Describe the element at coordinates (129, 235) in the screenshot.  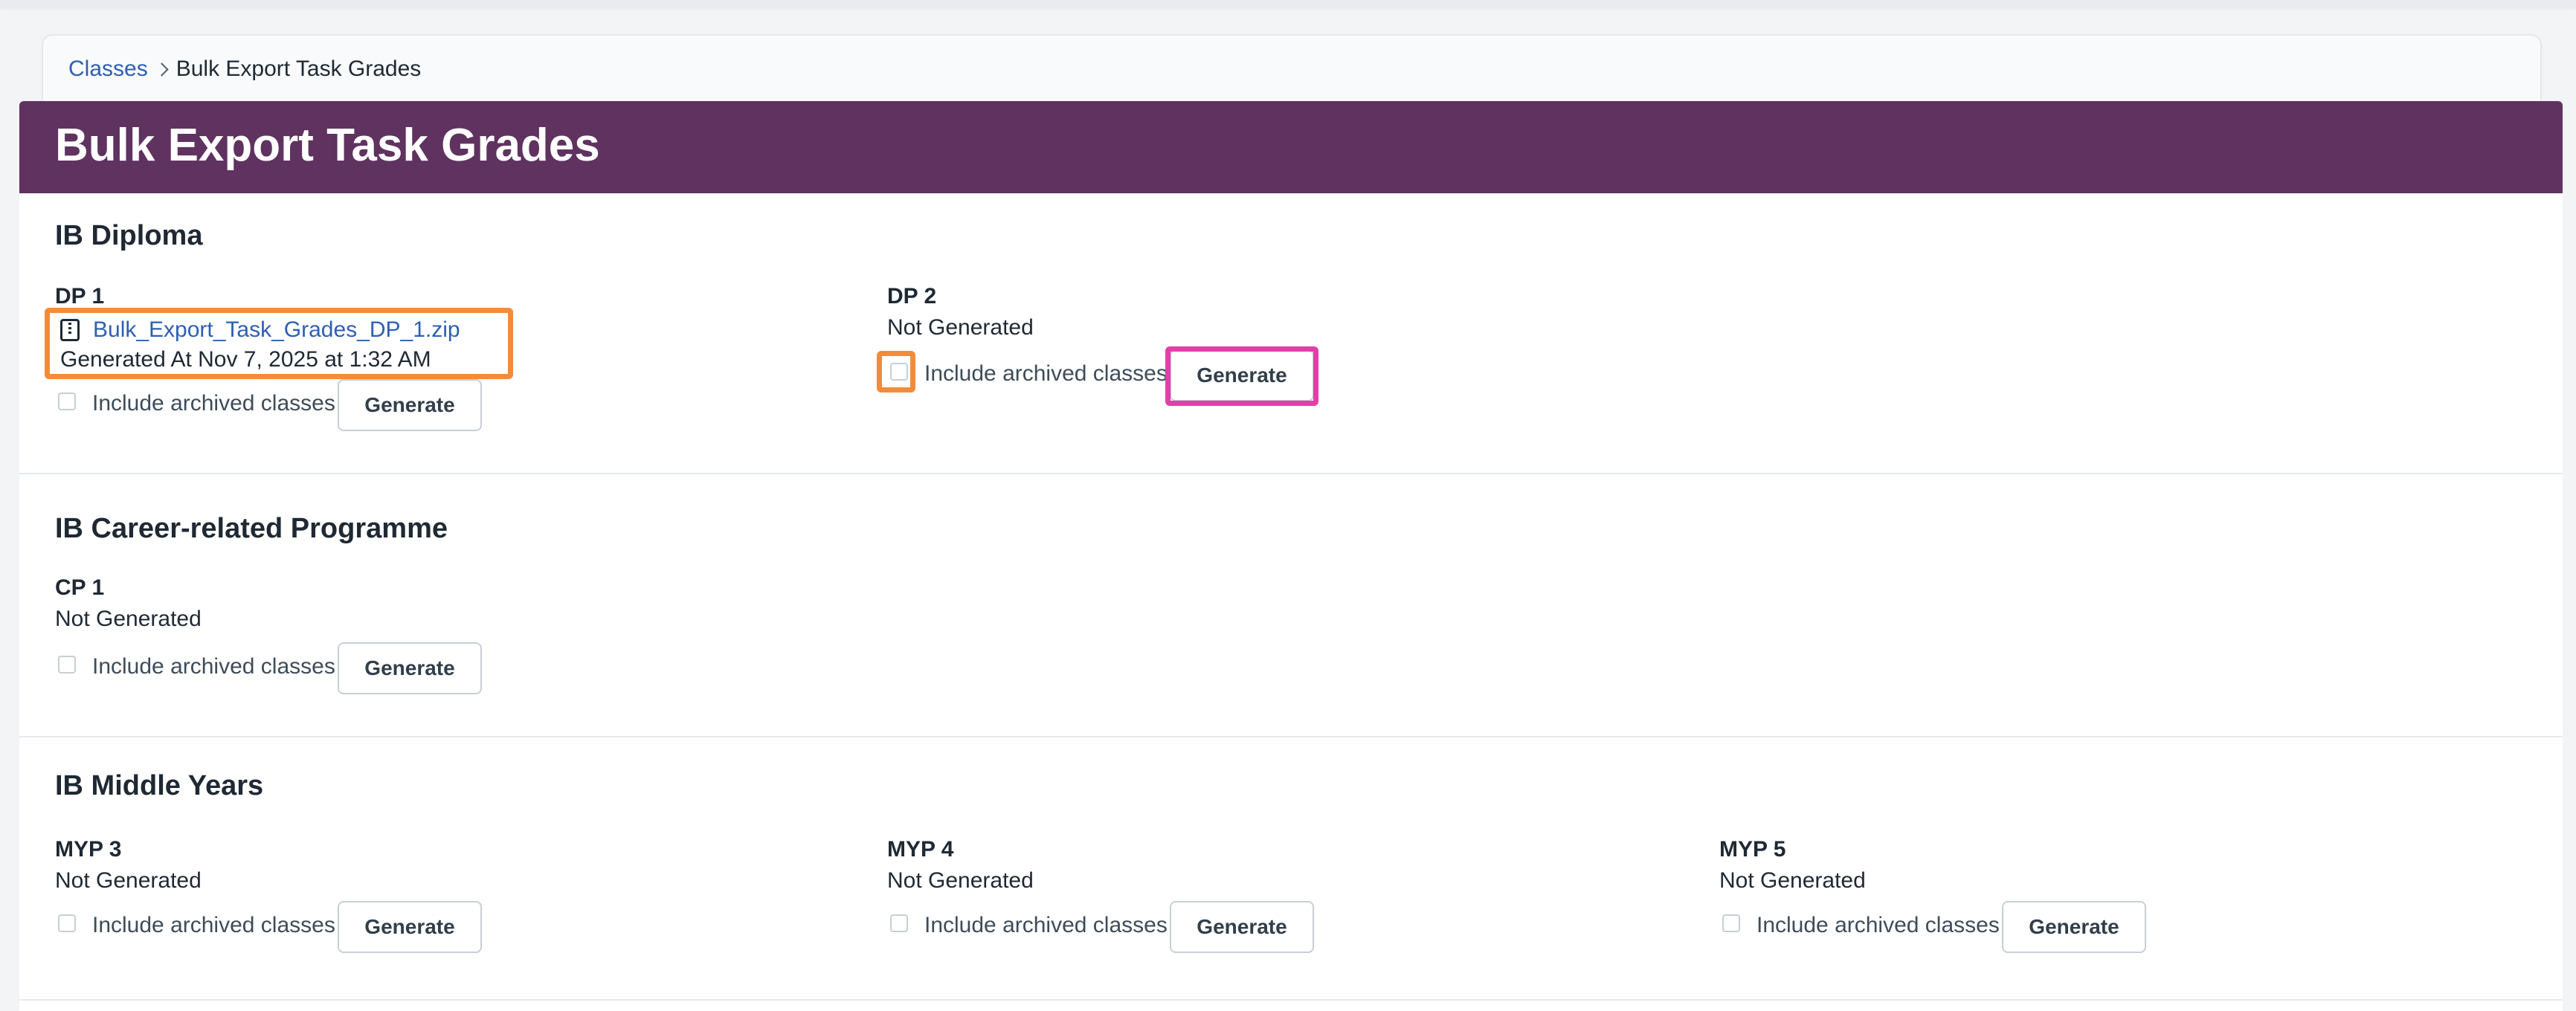
I see `section-title: IB Diploma` at that location.